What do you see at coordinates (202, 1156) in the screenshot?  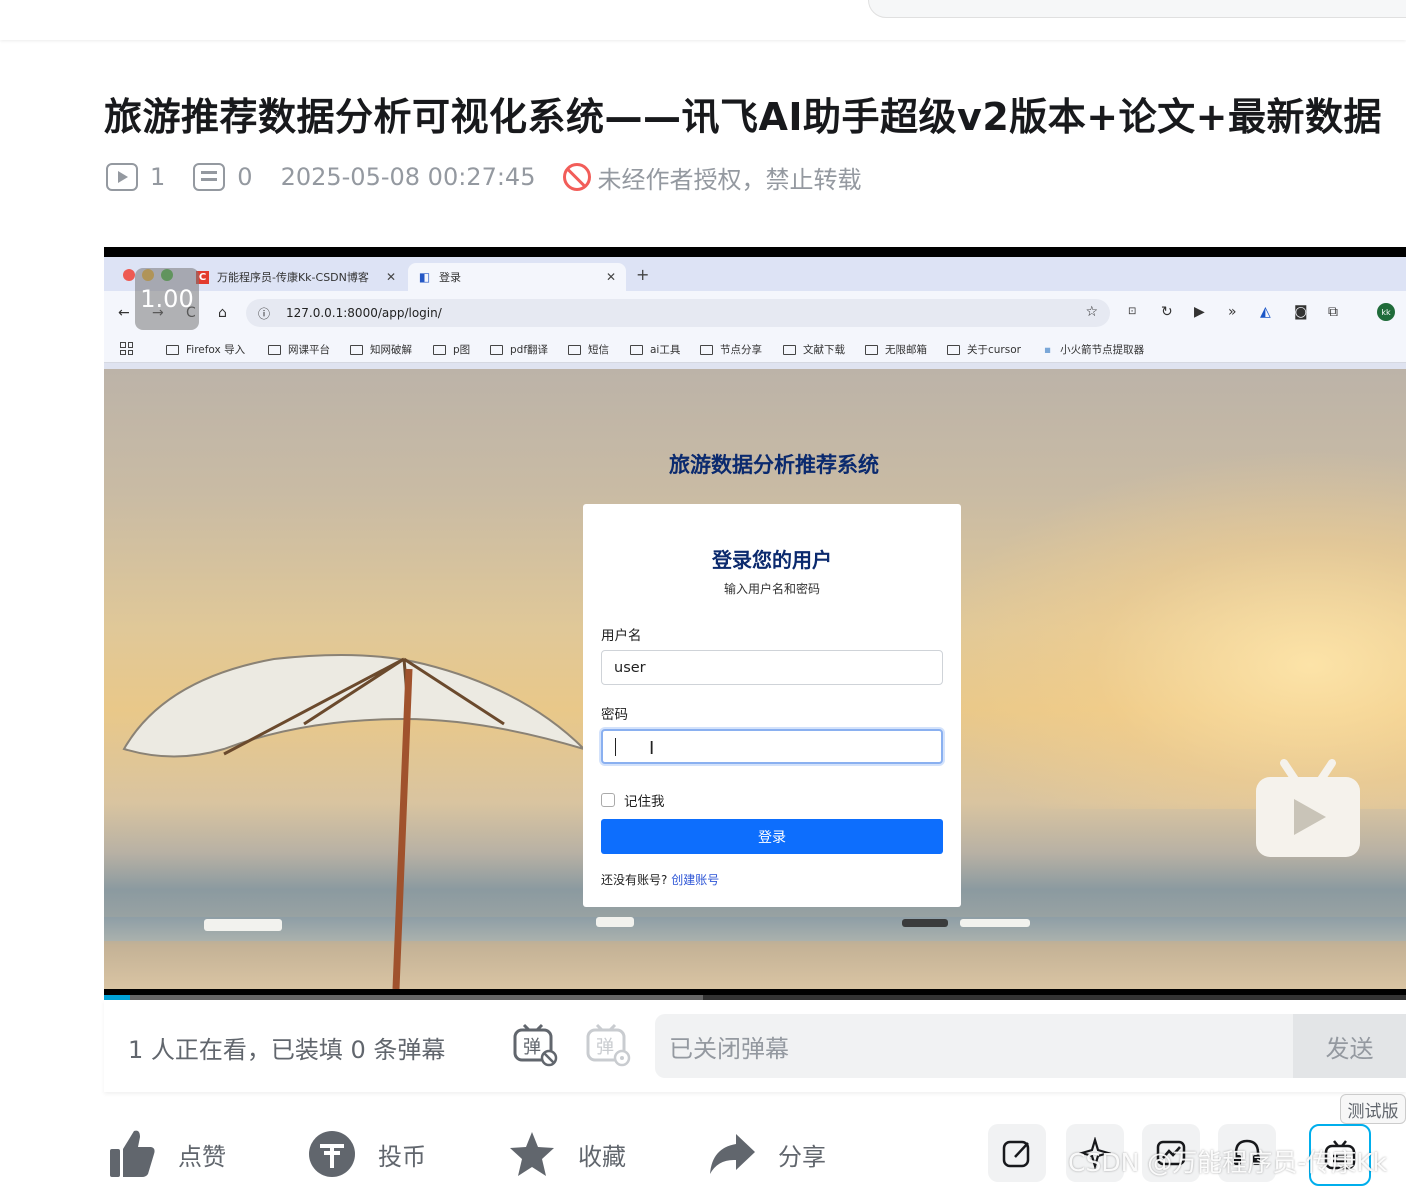 I see `like-label: 点赞` at bounding box center [202, 1156].